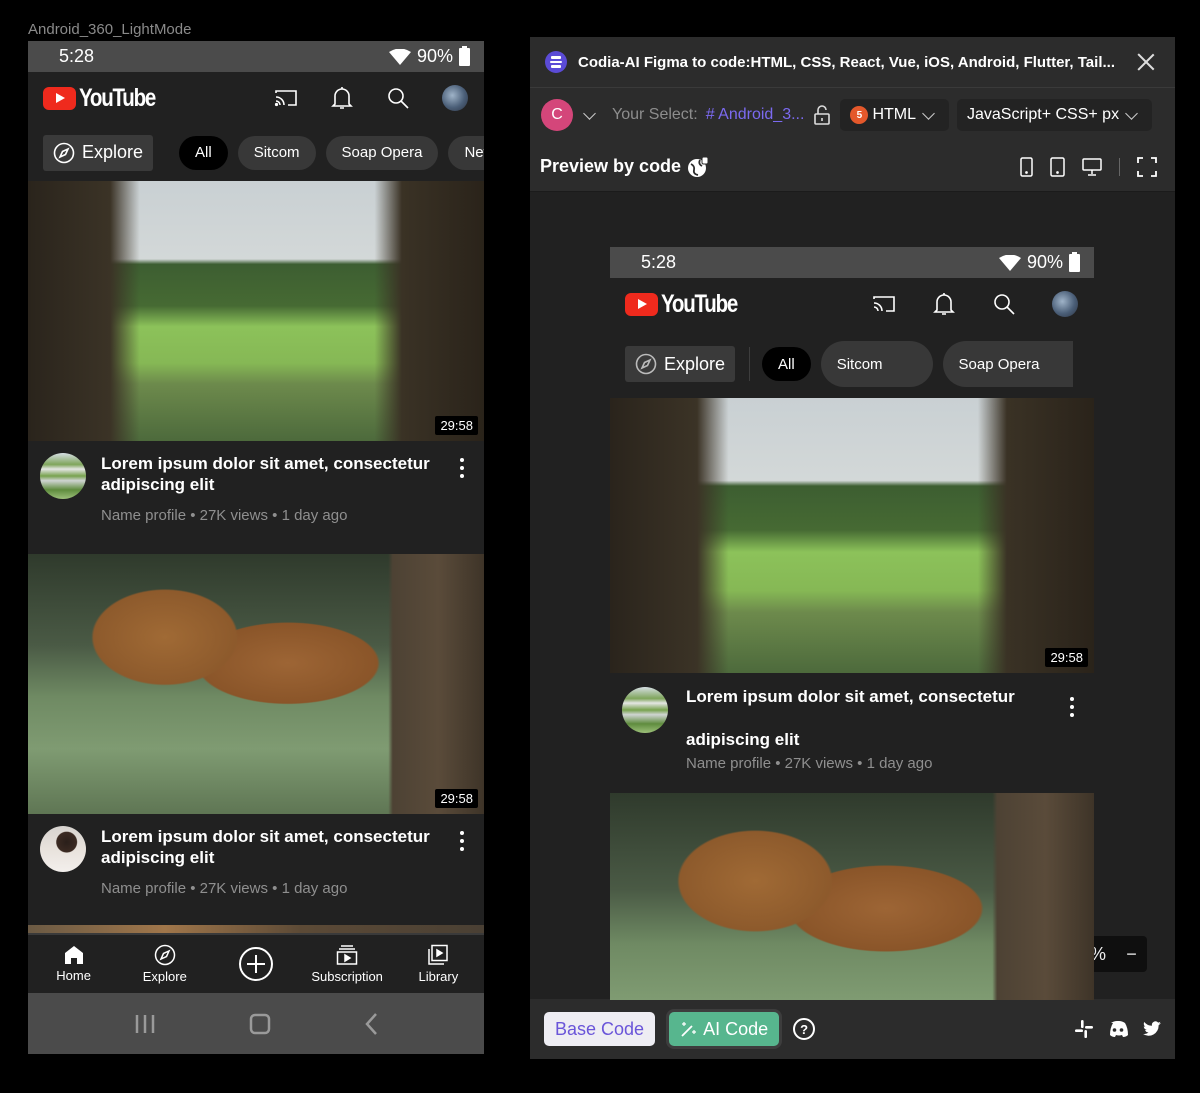 Image resolution: width=1200 pixels, height=1093 pixels. Describe the element at coordinates (600, 1029) in the screenshot. I see `base-code-button: Base Code` at that location.